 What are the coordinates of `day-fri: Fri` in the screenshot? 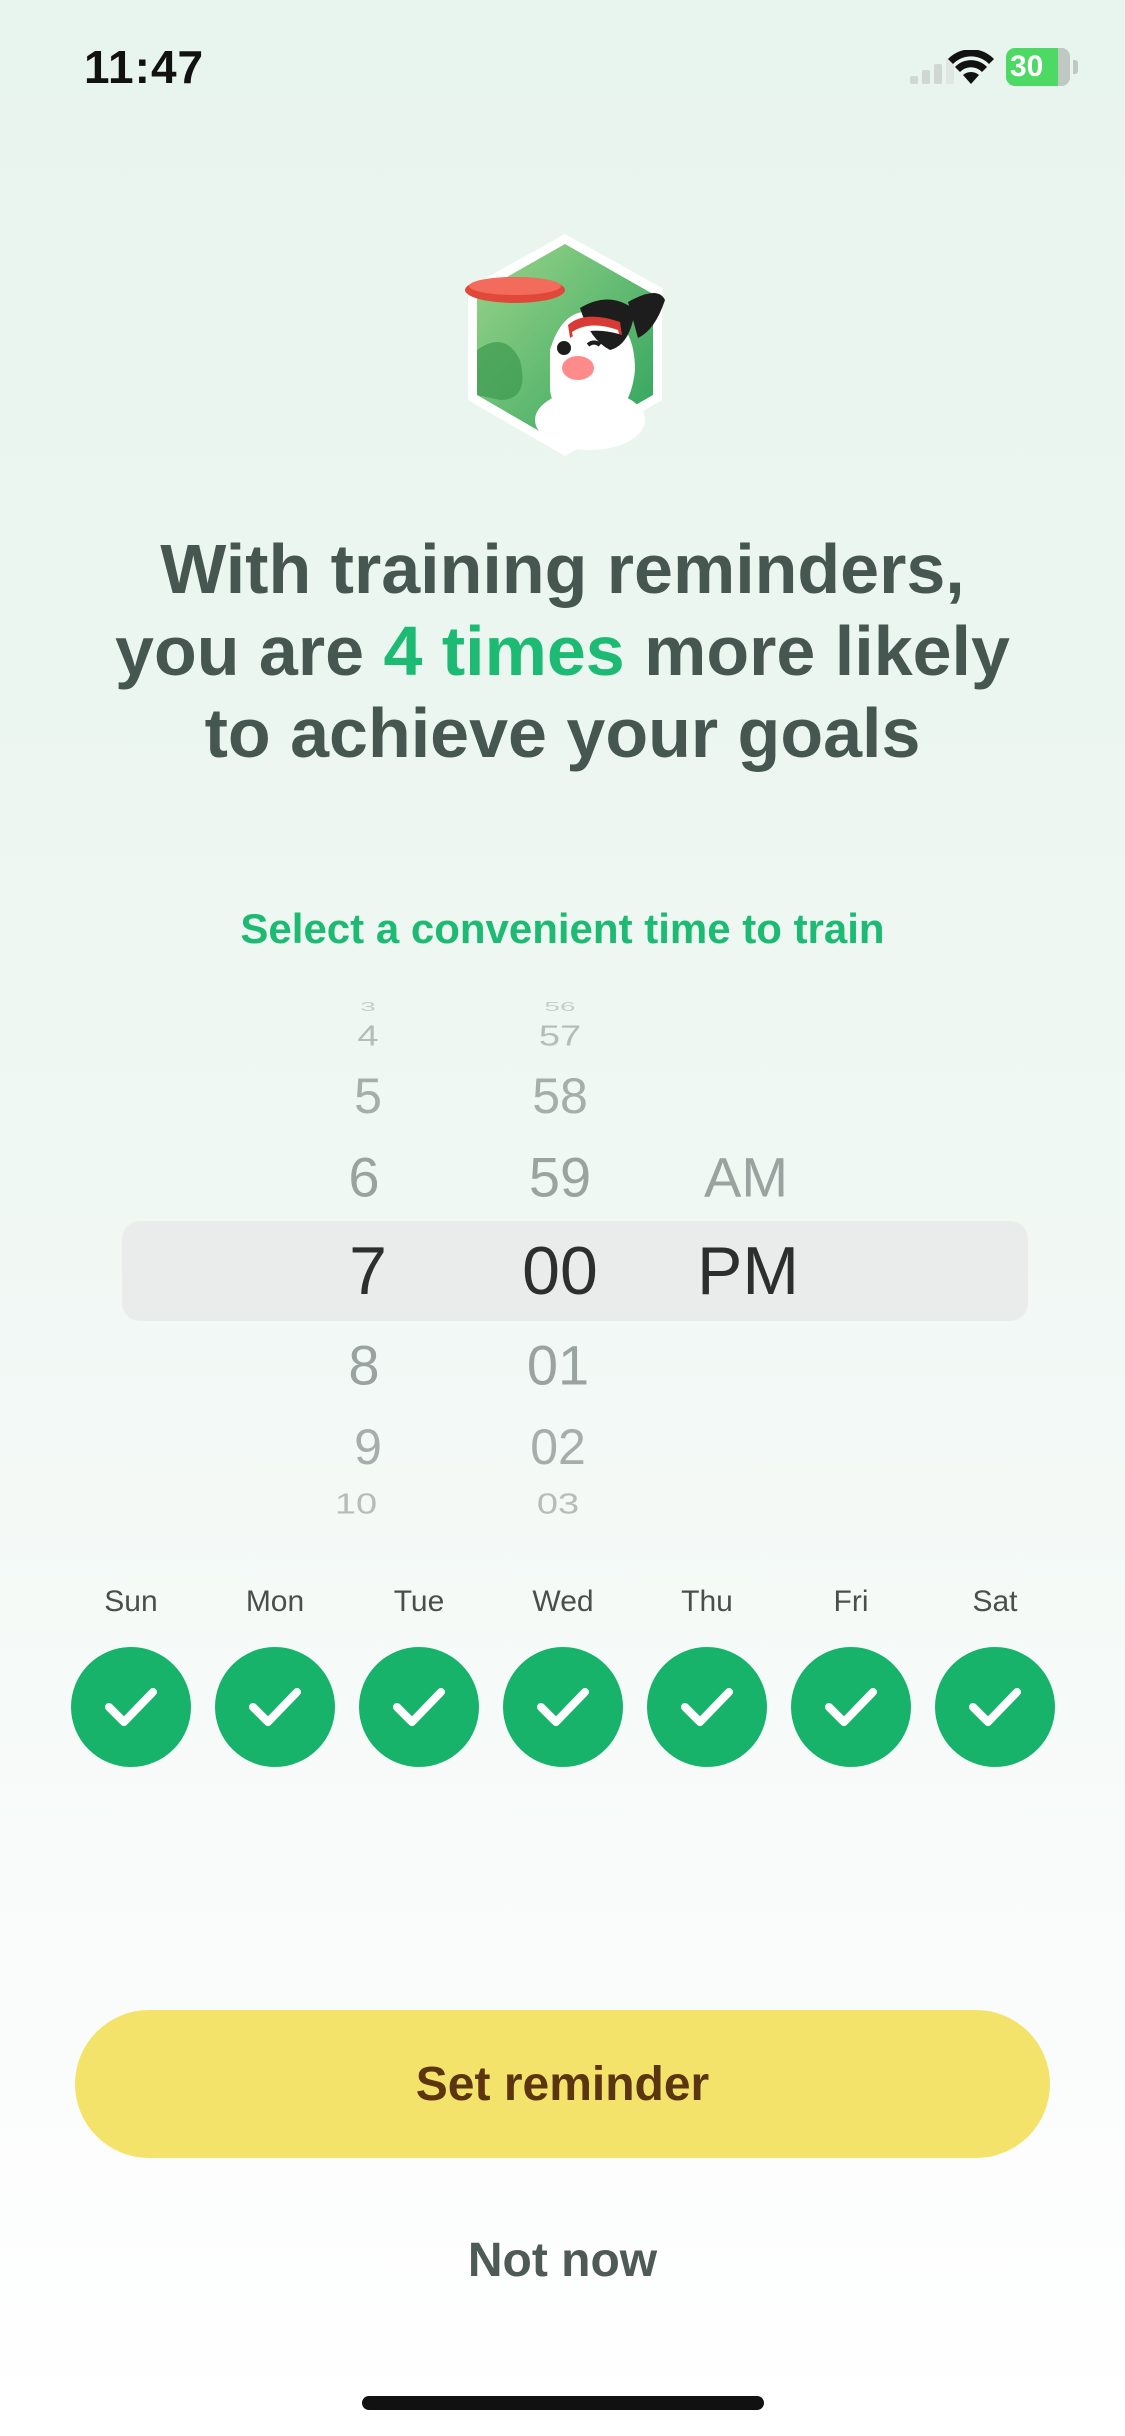 It's located at (851, 1676).